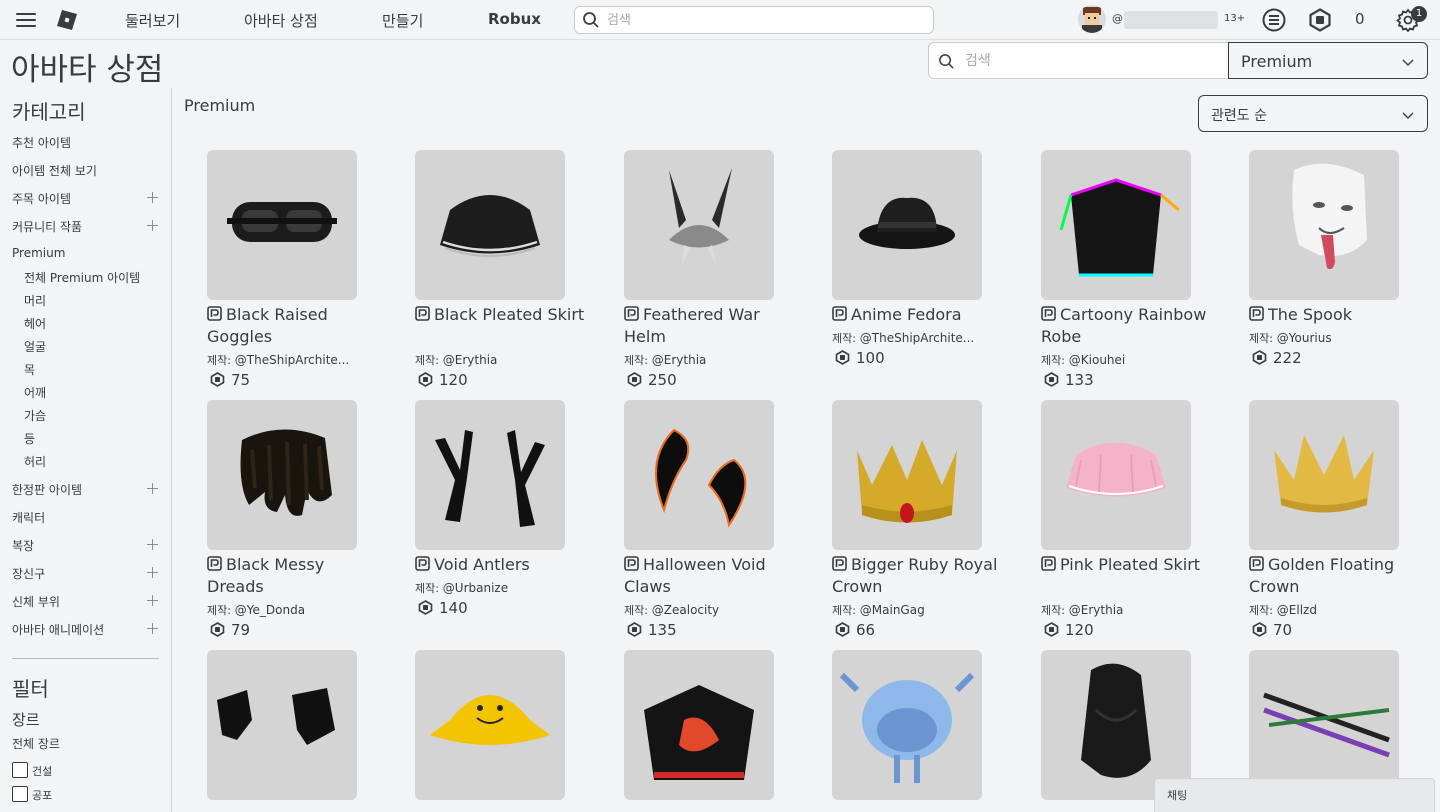 The height and width of the screenshot is (812, 1440). What do you see at coordinates (38, 253) in the screenshot?
I see `sidebar-item-premium: Premium` at bounding box center [38, 253].